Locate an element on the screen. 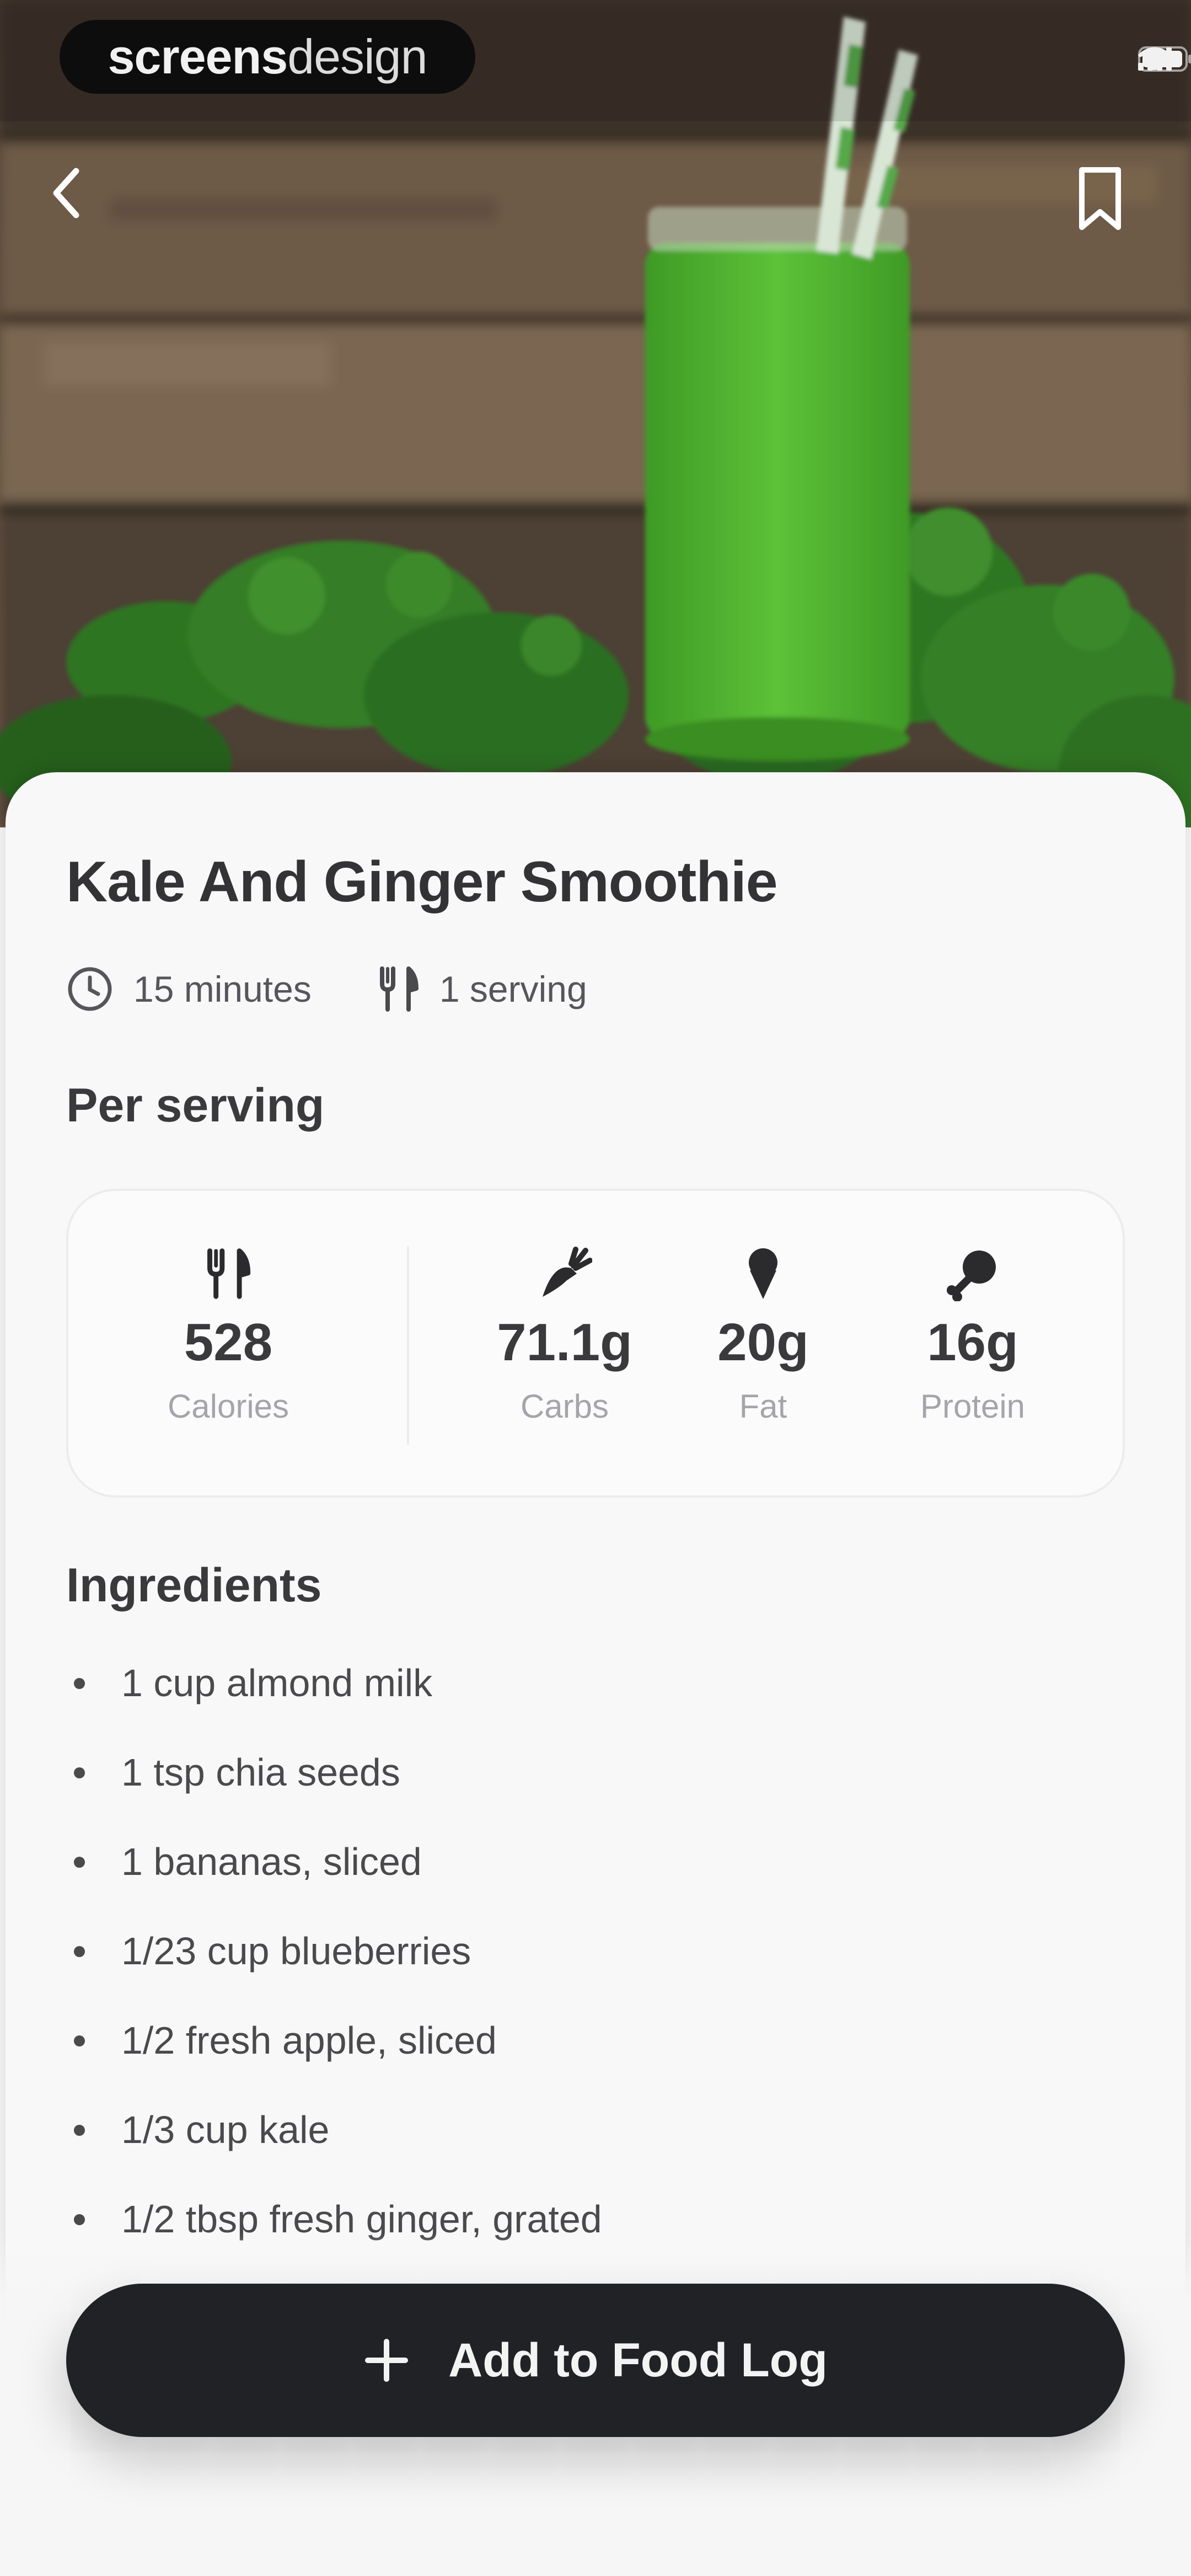 The width and height of the screenshot is (1191, 2576). nutrition-fat: 20g Fat is located at coordinates (763, 1343).